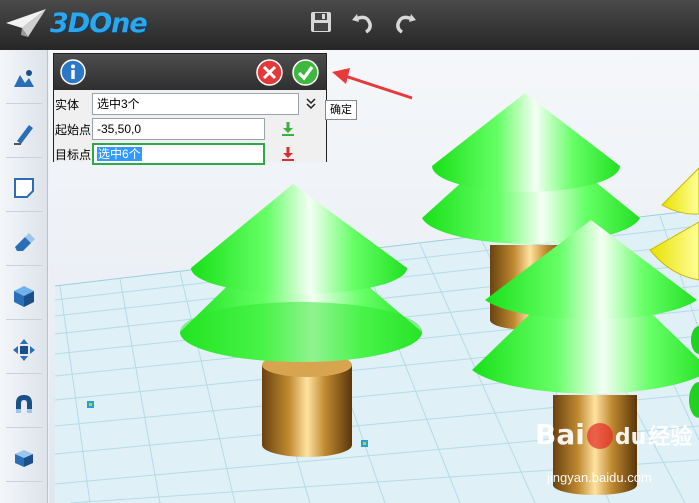 This screenshot has width=699, height=503. What do you see at coordinates (73, 155) in the screenshot?
I see `target-point-label: 目标点` at bounding box center [73, 155].